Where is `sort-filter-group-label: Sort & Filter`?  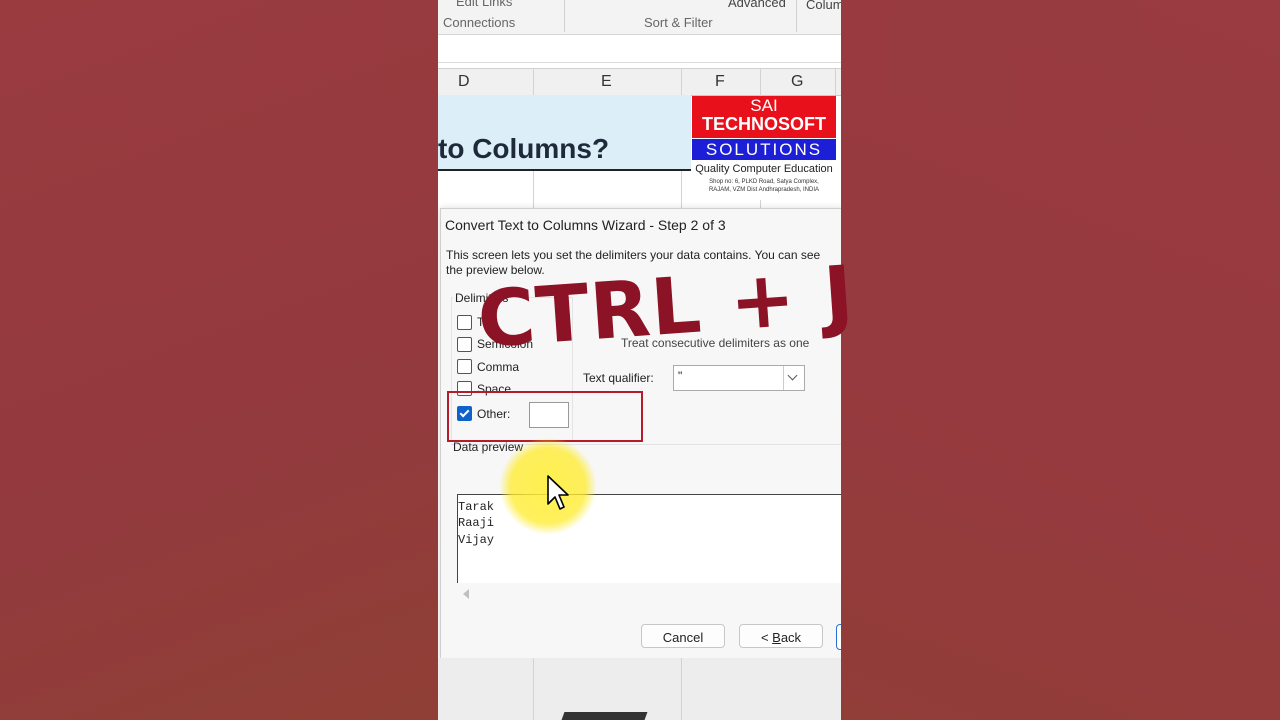
sort-filter-group-label: Sort & Filter is located at coordinates (678, 22).